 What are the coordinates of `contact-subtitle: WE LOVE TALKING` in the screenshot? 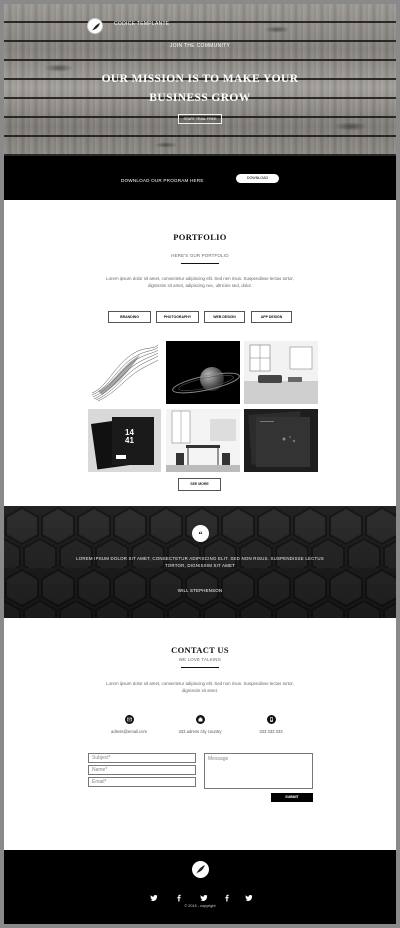 It's located at (200, 659).